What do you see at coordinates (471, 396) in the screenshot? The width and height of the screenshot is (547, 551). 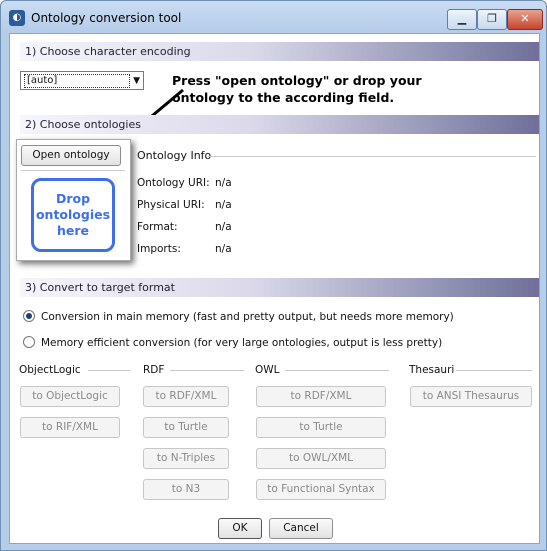 I see `to-ansi-thesaurus-button: to ANSI Thesaurus` at bounding box center [471, 396].